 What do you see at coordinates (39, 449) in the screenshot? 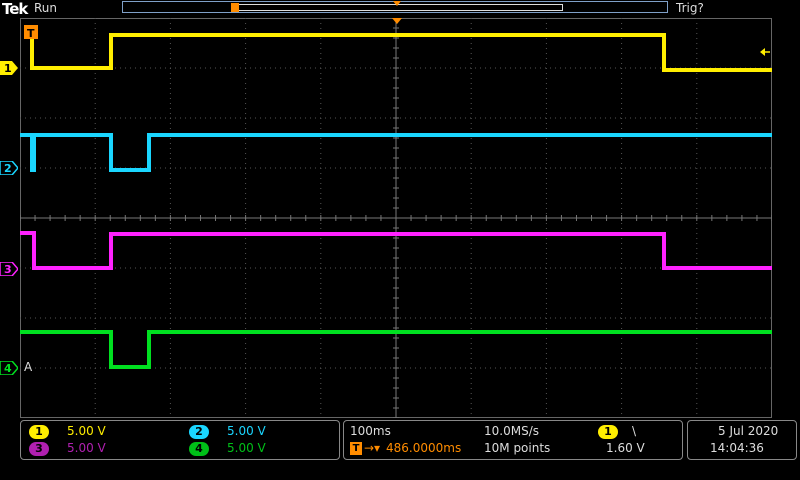
I see `ch3-badge: 3` at bounding box center [39, 449].